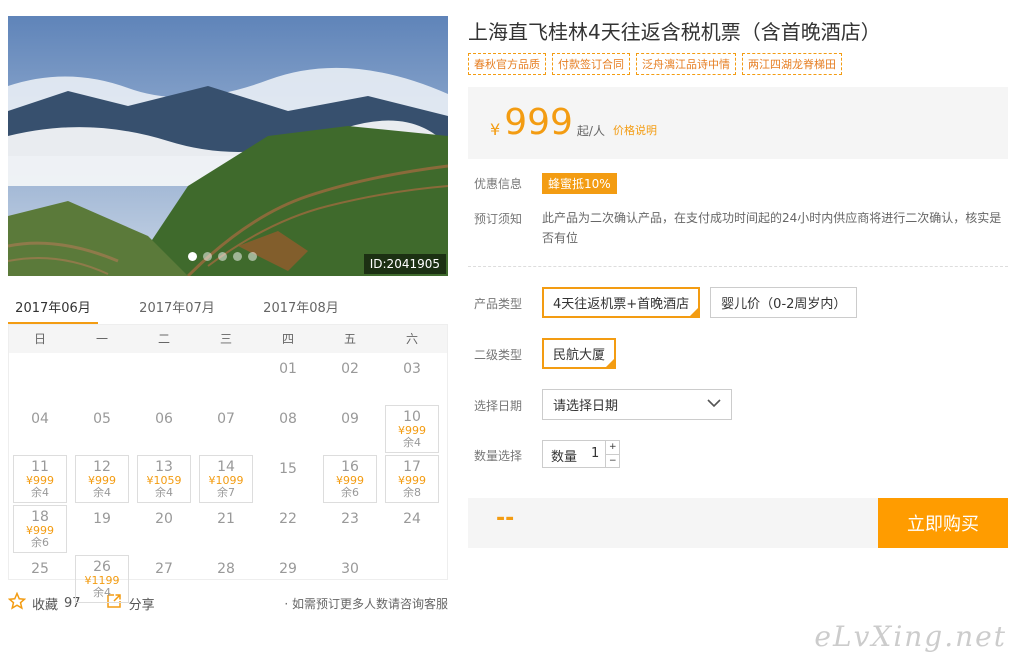 This screenshot has width=1017, height=669. Describe the element at coordinates (635, 131) in the screenshot. I see `price-explain-link: 价格说明` at that location.